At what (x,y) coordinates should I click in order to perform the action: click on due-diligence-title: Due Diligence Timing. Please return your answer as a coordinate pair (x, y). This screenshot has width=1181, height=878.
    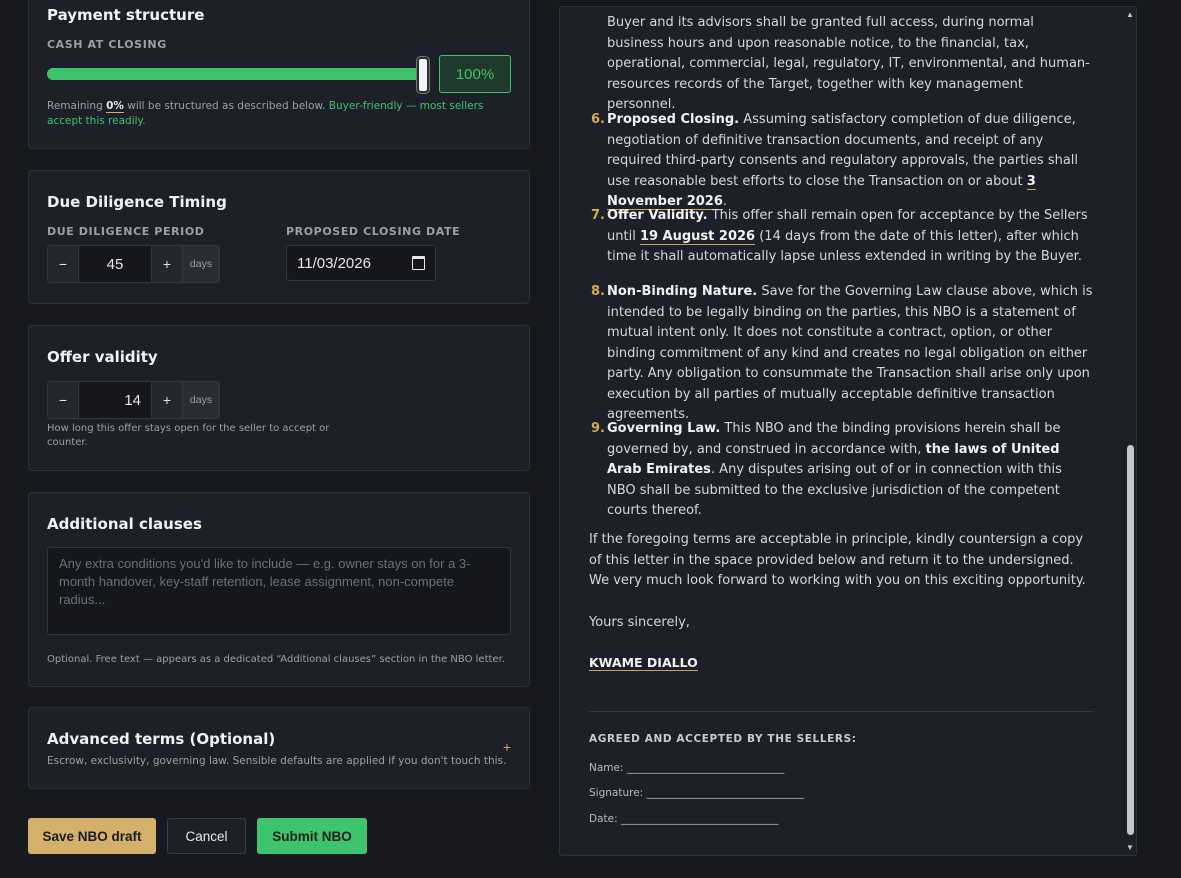
    Looking at the image, I should click on (137, 202).